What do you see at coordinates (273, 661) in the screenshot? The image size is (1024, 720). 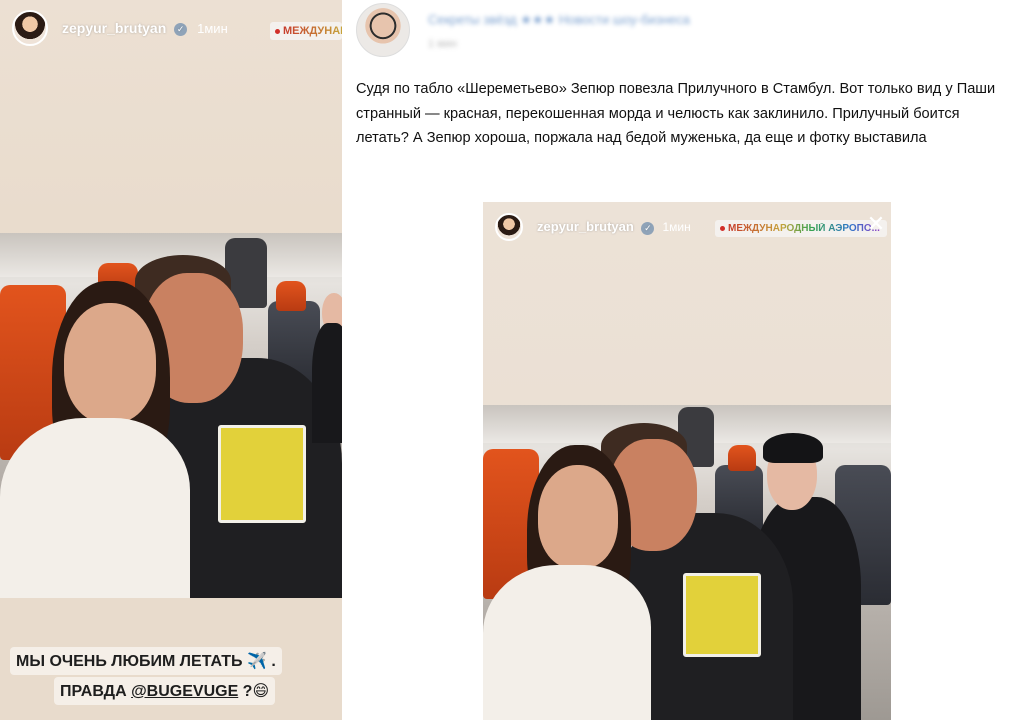 I see `caption-period: .` at bounding box center [273, 661].